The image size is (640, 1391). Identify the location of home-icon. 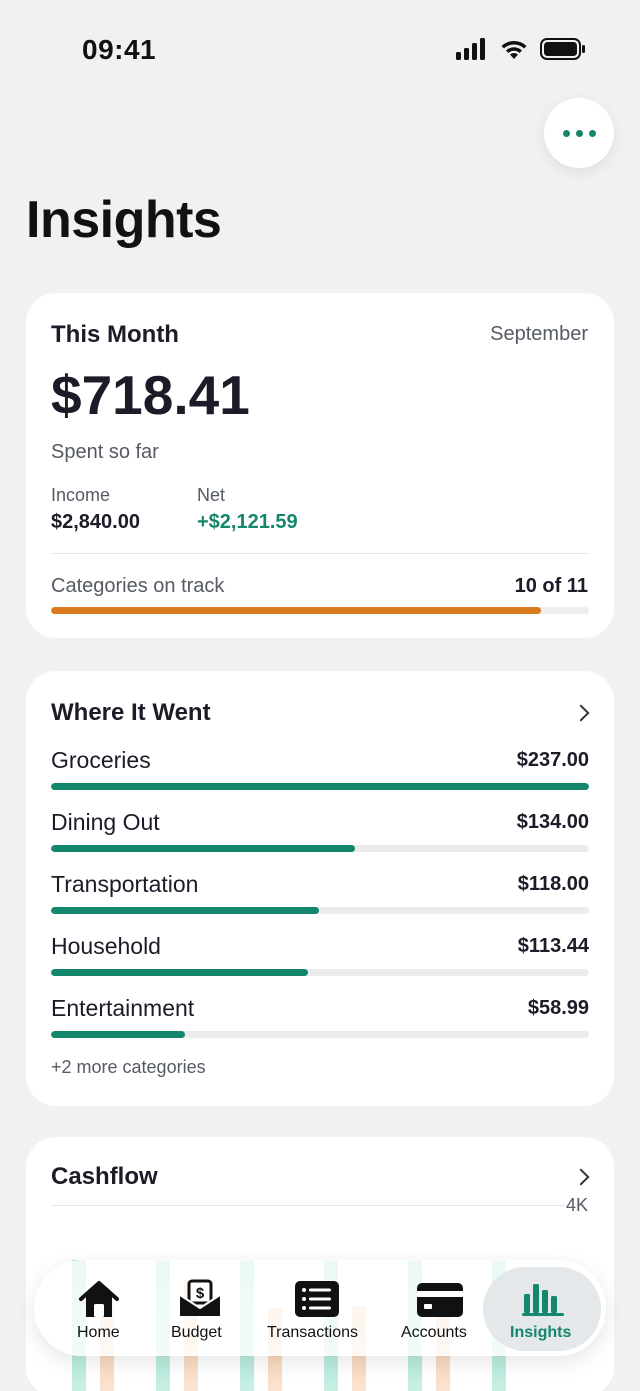
(99, 1299).